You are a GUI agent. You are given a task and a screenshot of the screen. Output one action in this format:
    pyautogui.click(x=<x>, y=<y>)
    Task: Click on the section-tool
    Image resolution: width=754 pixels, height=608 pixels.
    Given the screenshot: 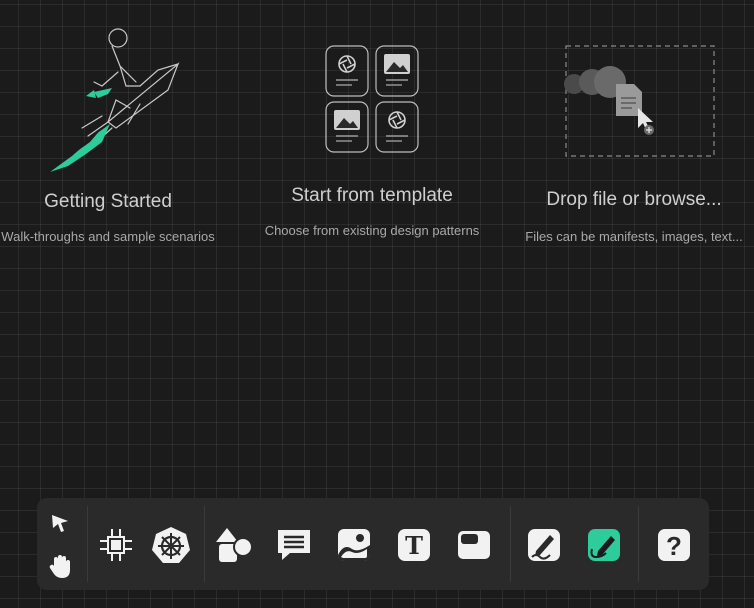 What is the action you would take?
    pyautogui.click(x=474, y=545)
    